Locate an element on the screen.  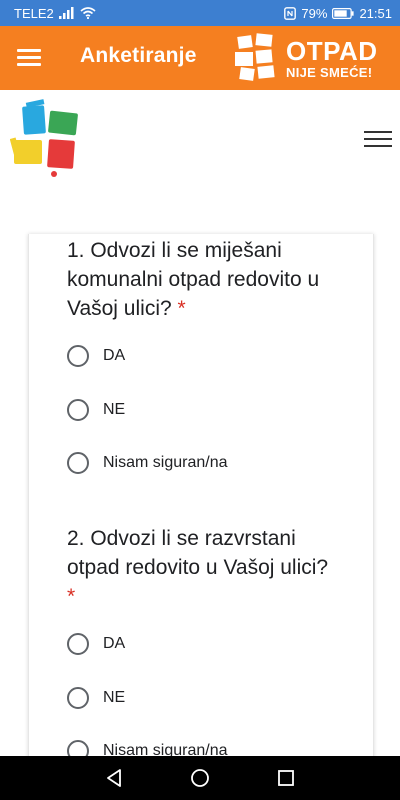
app-title: Anketiranje is located at coordinates (138, 55).